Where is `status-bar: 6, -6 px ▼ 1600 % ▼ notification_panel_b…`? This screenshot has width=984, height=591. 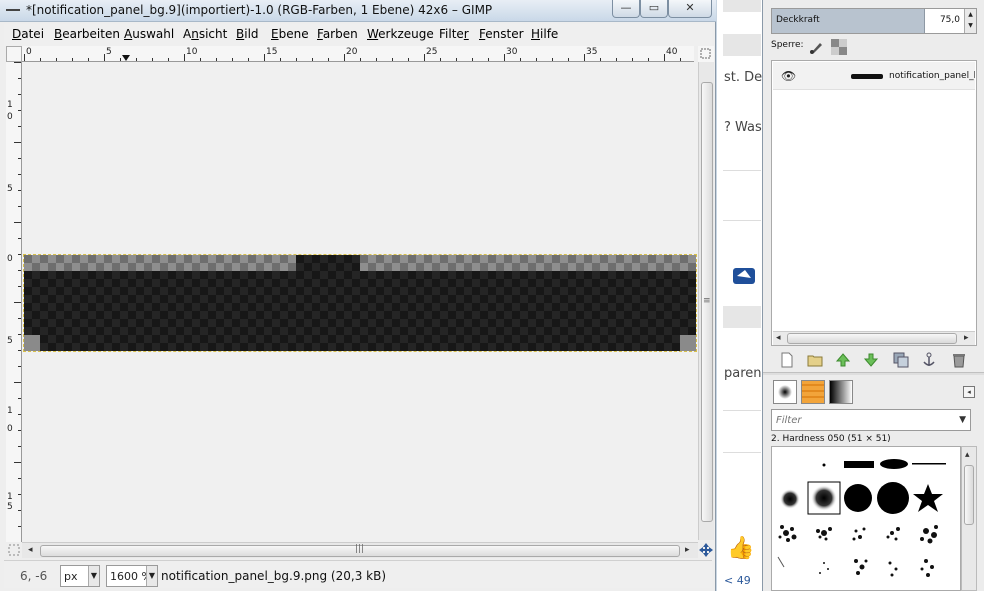
status-bar: 6, -6 px ▼ 1600 % ▼ notification_panel_b… is located at coordinates (358, 574).